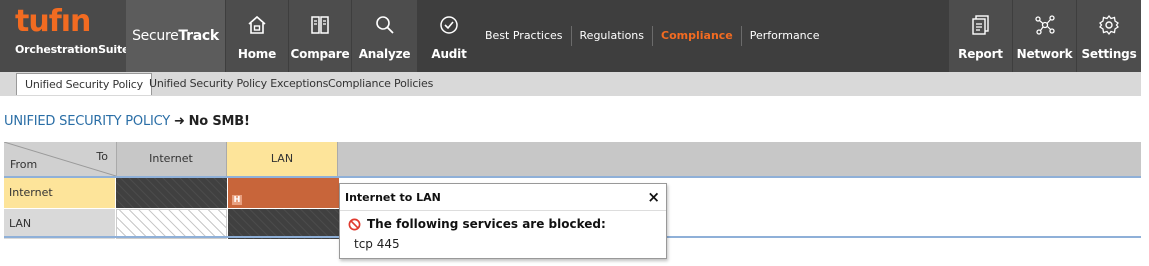 The width and height of the screenshot is (1149, 266). What do you see at coordinates (238, 83) in the screenshot?
I see `tab-unified-security-policy-exceptions: Unified Security Policy Exceptions` at bounding box center [238, 83].